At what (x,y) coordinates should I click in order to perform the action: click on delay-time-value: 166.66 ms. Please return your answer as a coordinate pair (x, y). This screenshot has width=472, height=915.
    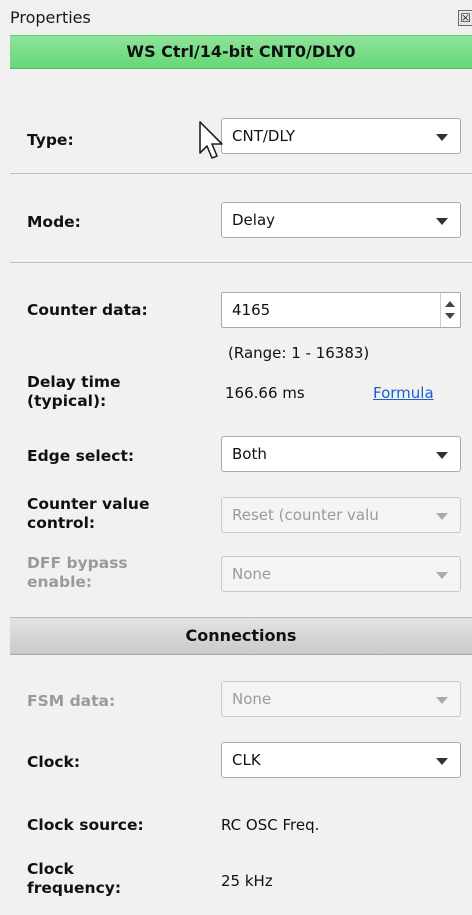
    Looking at the image, I should click on (265, 393).